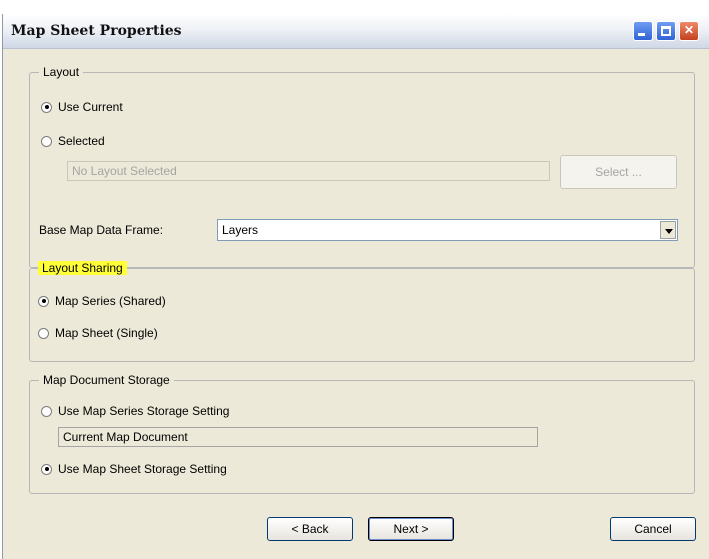 Image resolution: width=709 pixels, height=559 pixels. Describe the element at coordinates (142, 469) in the screenshot. I see `sheet-storage-label: Use Map Sheet Storage Setting` at that location.